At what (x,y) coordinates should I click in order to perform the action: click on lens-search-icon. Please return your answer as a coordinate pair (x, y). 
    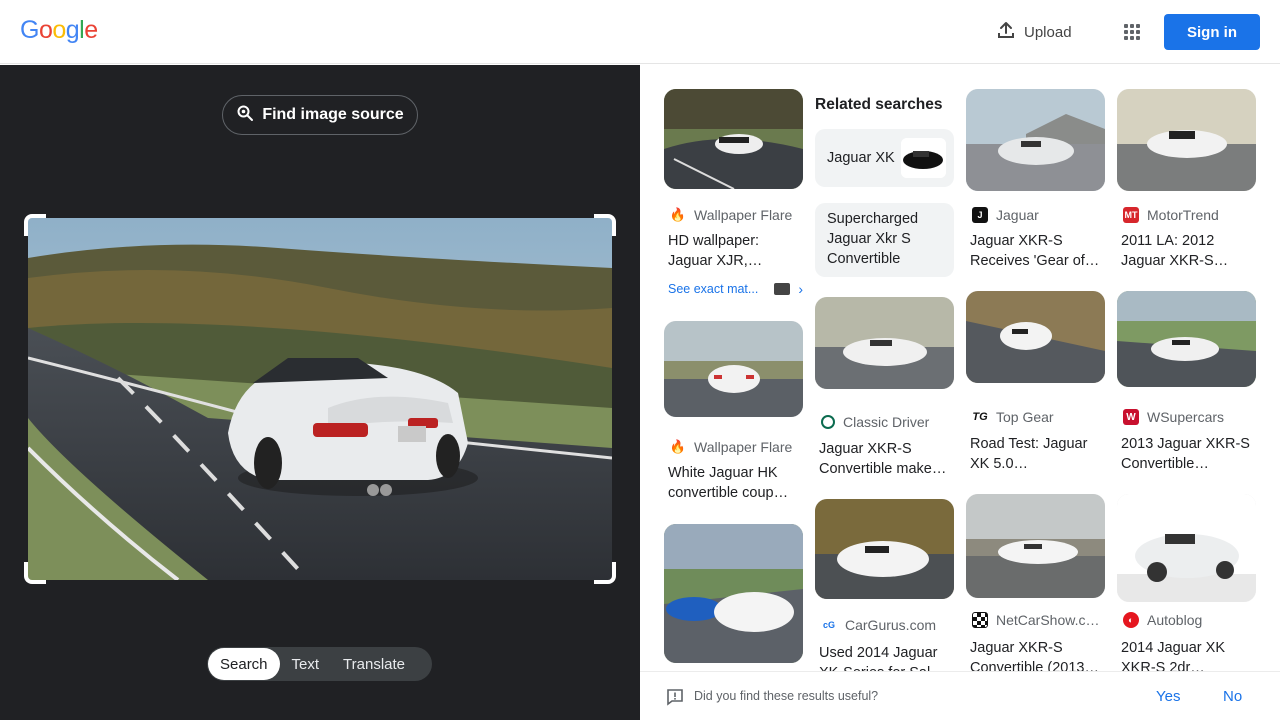
    Looking at the image, I should click on (245, 115).